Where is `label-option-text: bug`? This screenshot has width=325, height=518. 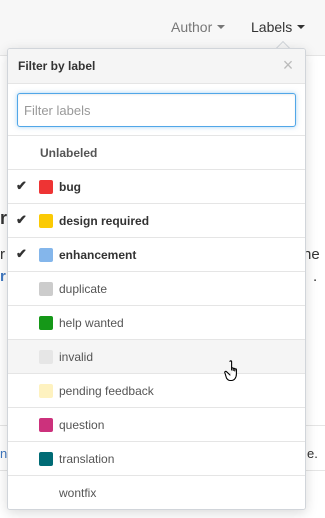
label-option-text: bug is located at coordinates (70, 187).